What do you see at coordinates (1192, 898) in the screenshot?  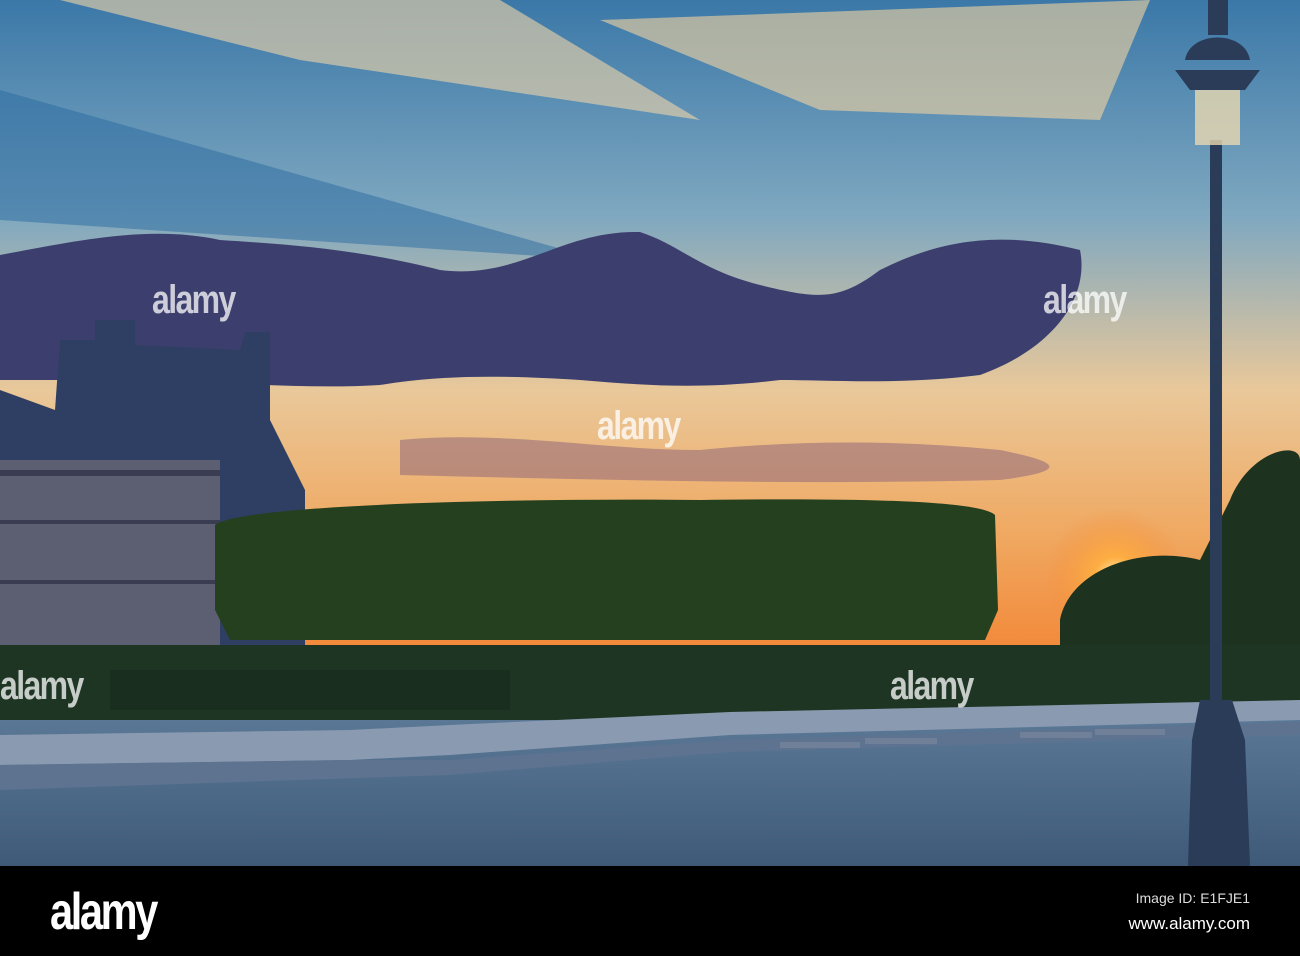 I see `image-id: Image ID: E1FJE1` at bounding box center [1192, 898].